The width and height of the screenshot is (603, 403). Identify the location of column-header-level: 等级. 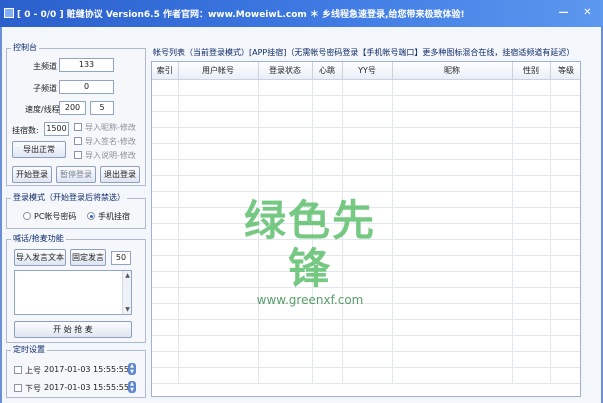
(565, 71).